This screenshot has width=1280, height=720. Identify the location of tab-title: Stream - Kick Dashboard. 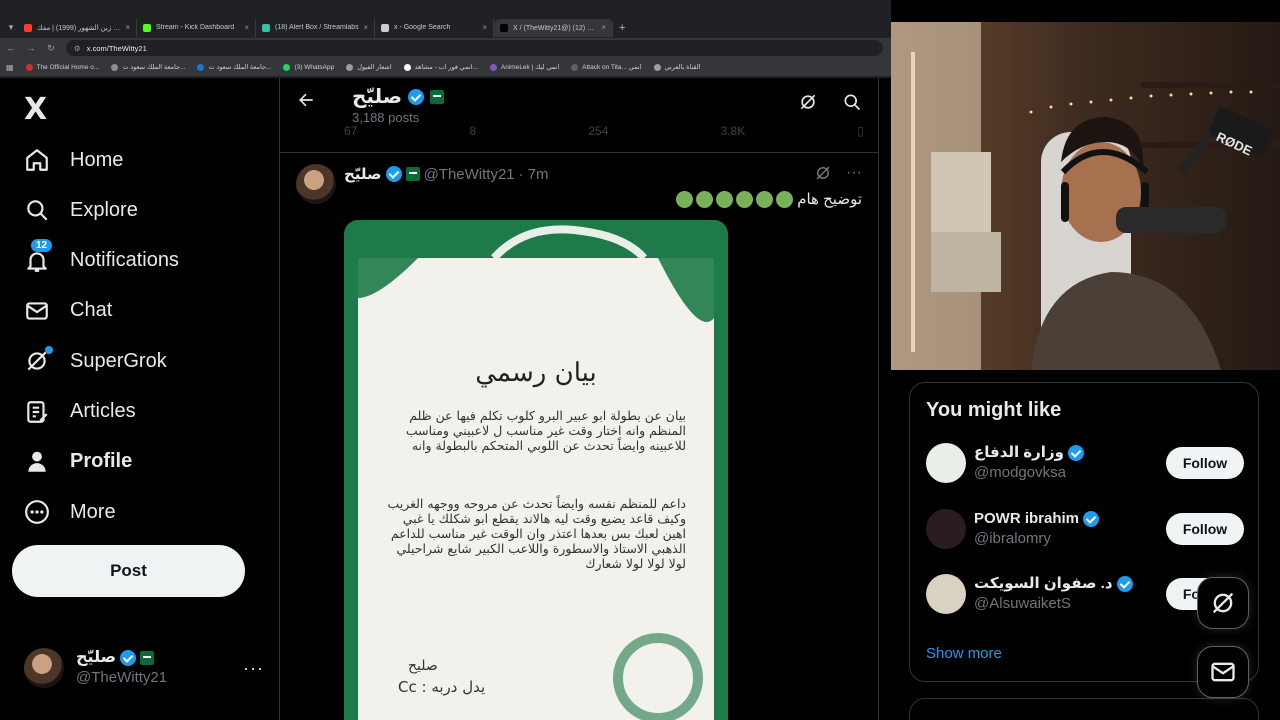
(195, 27).